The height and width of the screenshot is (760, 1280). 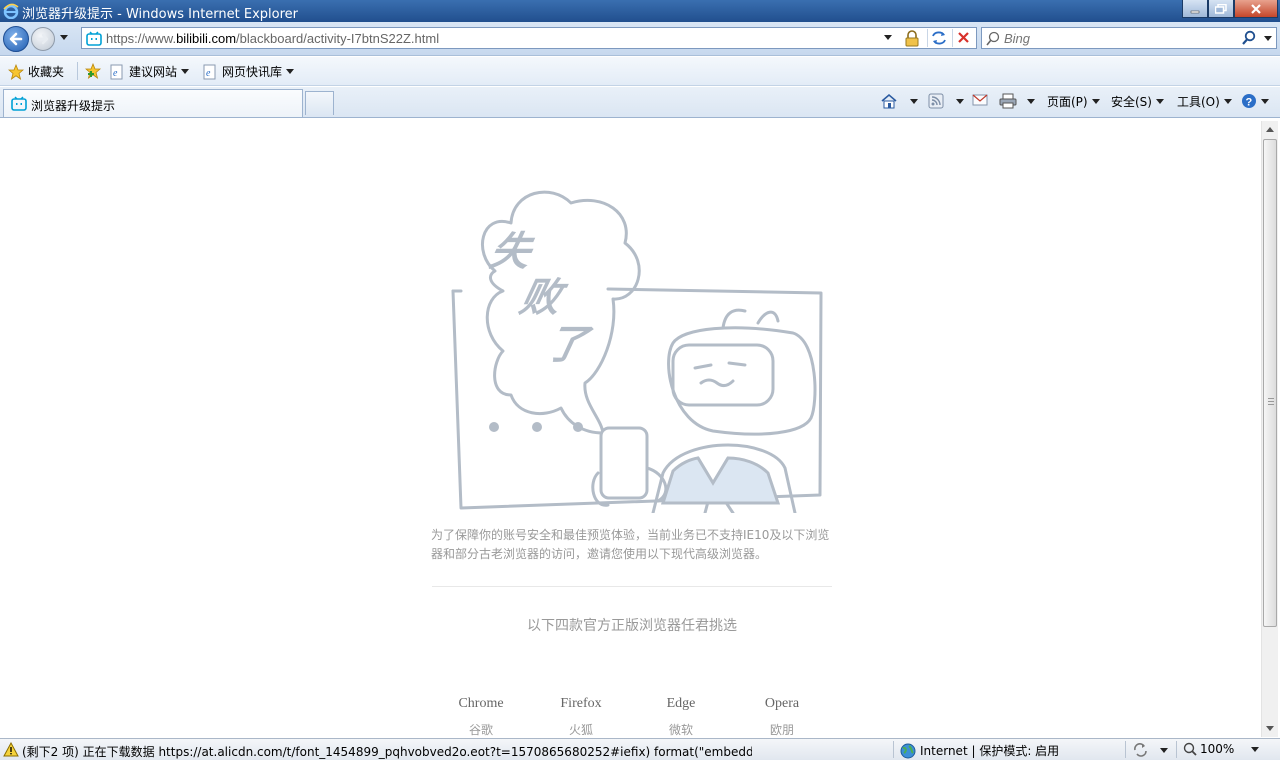 I want to click on url-path: /blackboard/activity-I7btnS22Z.html, so click(x=338, y=38).